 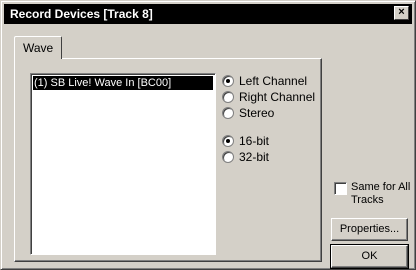 What do you see at coordinates (273, 81) in the screenshot?
I see `radio-label: Left Channel` at bounding box center [273, 81].